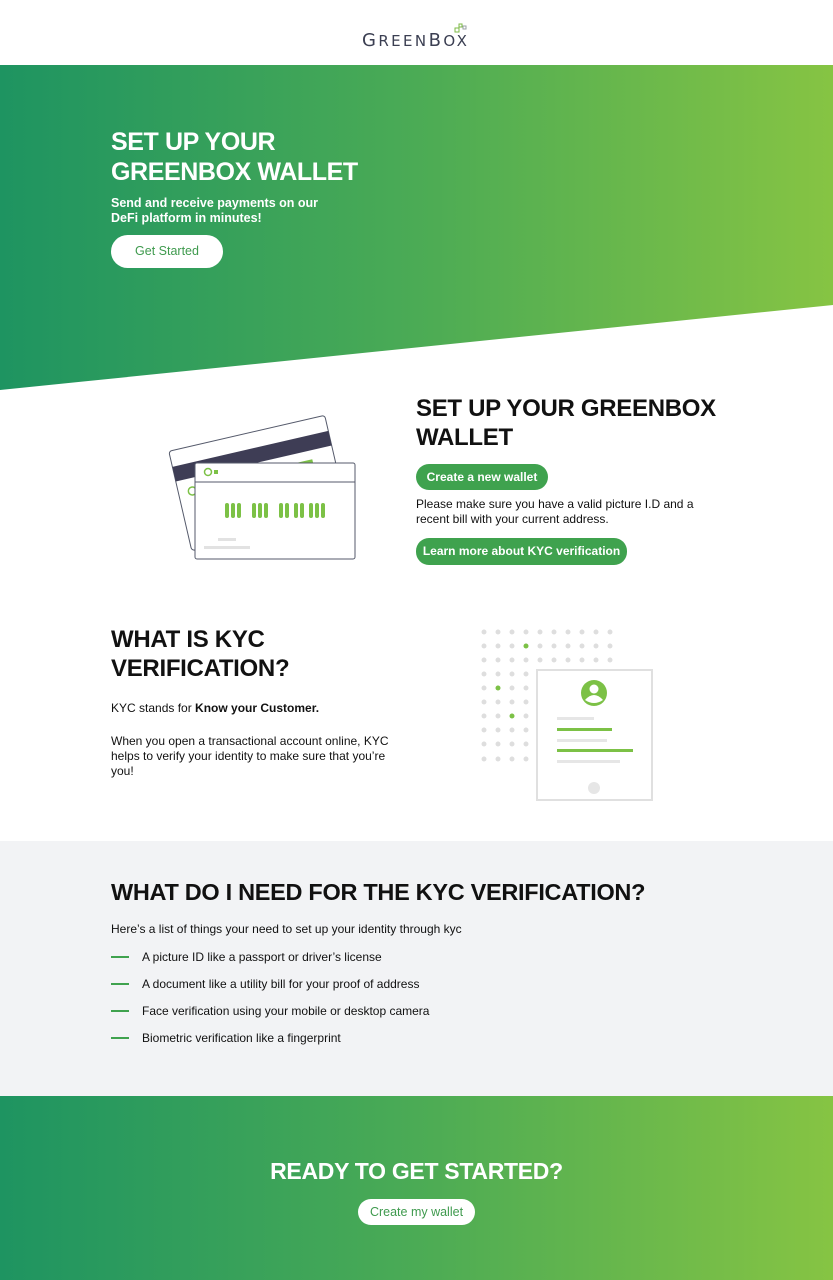 The width and height of the screenshot is (833, 1280). What do you see at coordinates (482, 477) in the screenshot?
I see `create-new-wallet-button: Create a new wallet` at bounding box center [482, 477].